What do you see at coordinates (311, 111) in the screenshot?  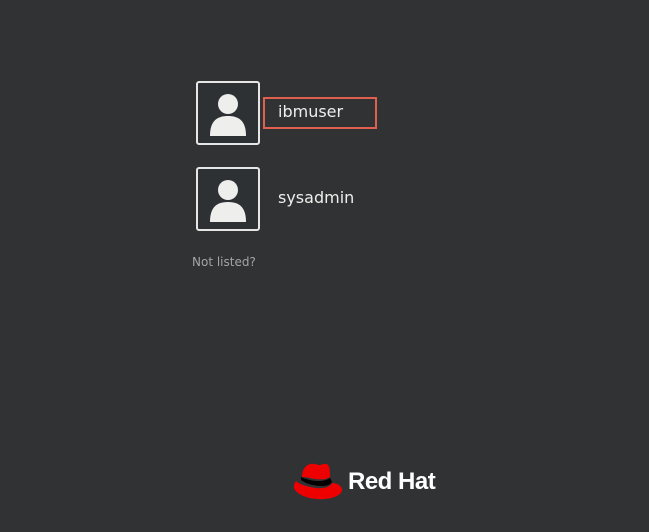 I see `user-name-label: ibmuser` at bounding box center [311, 111].